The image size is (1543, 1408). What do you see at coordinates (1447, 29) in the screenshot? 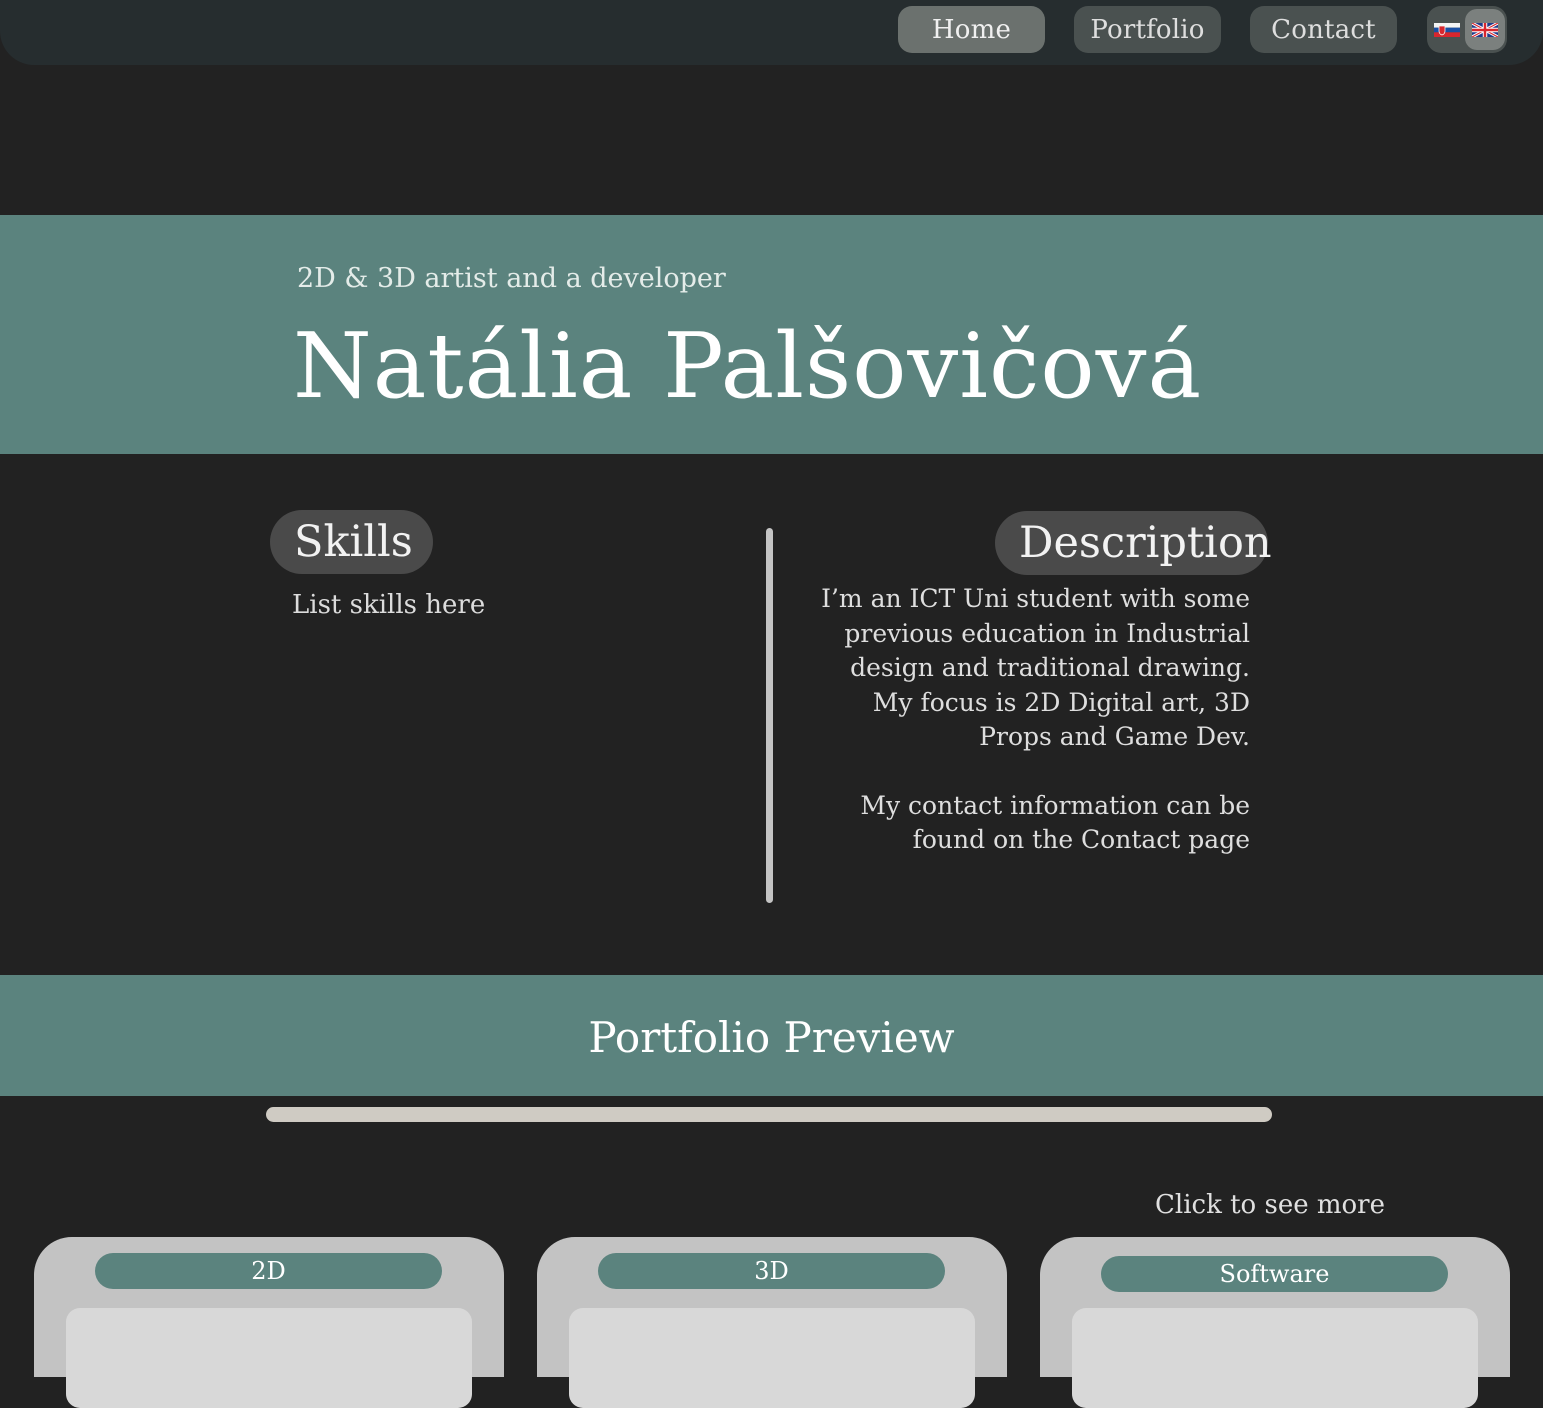
I see `slovak-flag-icon` at bounding box center [1447, 29].